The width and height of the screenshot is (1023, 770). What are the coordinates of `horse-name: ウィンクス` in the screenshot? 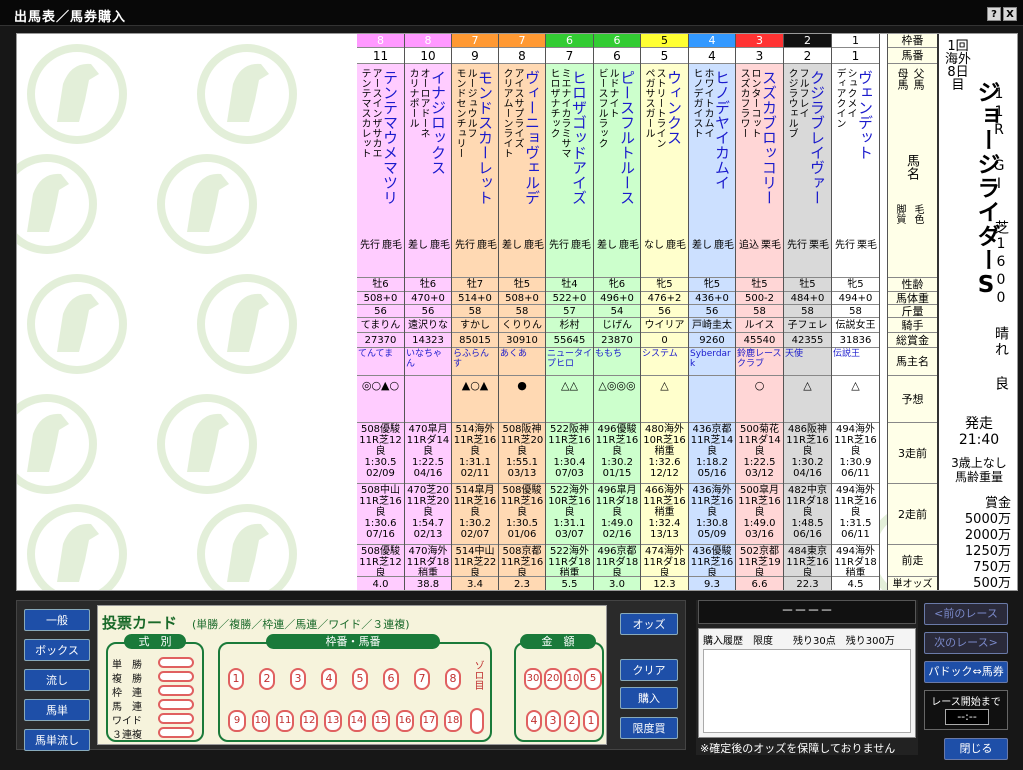 It's located at (674, 107).